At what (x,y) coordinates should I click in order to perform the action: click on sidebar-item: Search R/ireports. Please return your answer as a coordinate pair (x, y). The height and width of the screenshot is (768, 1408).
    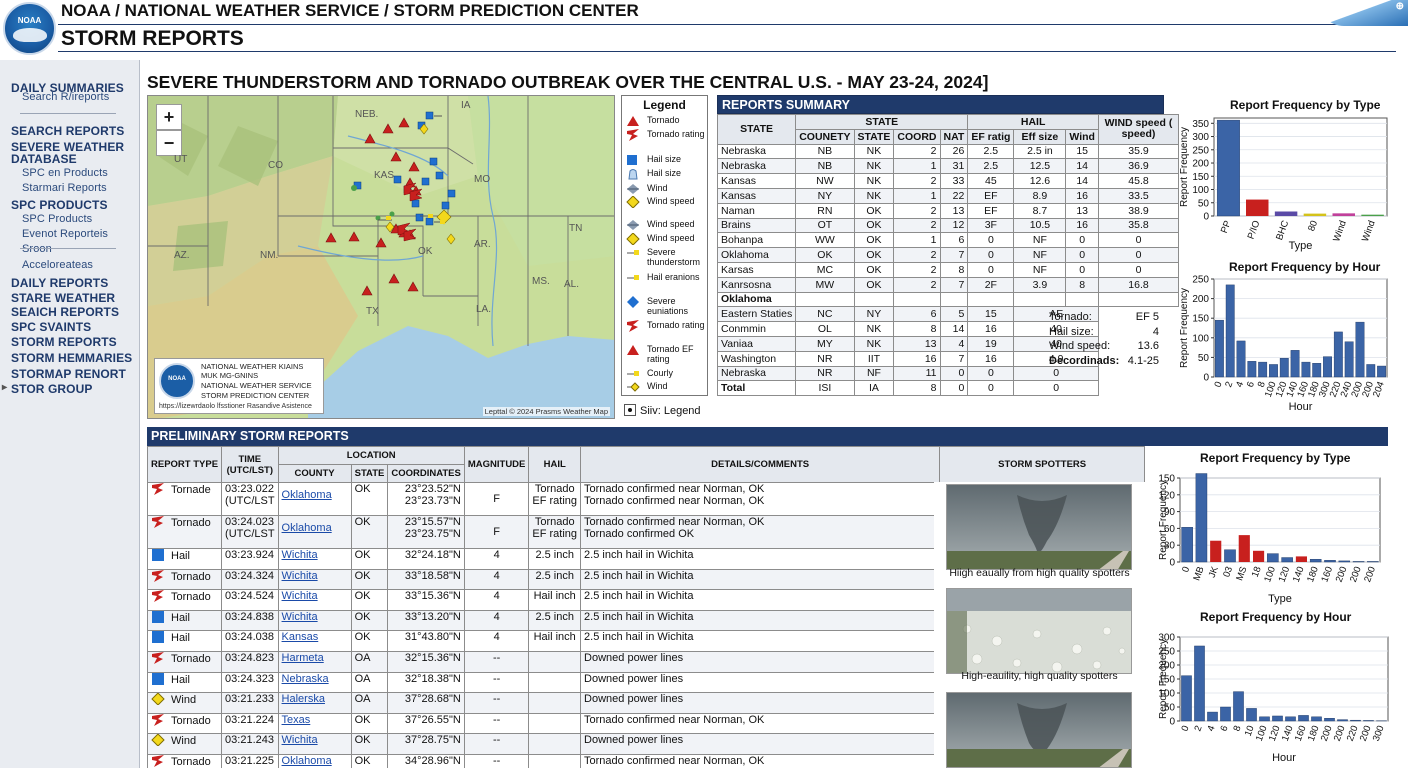
    Looking at the image, I should click on (65, 97).